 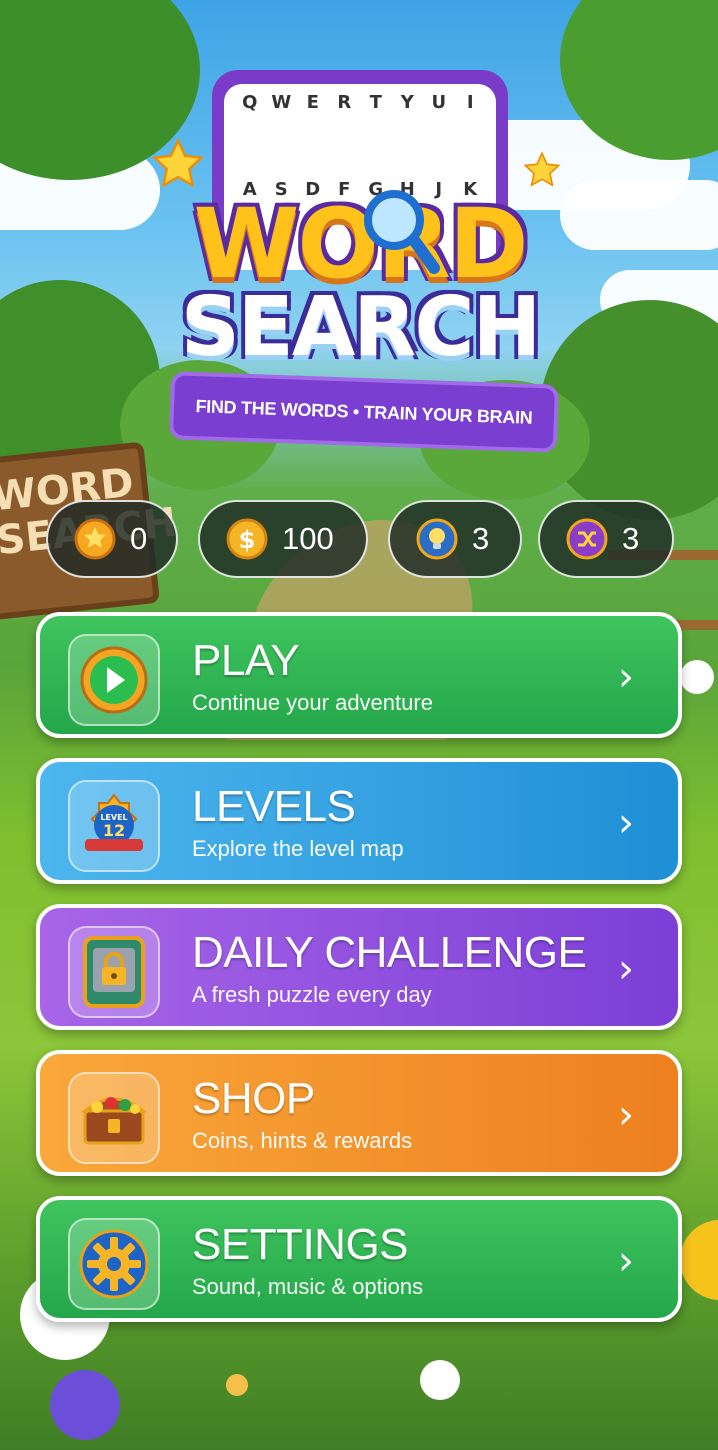 What do you see at coordinates (631, 538) in the screenshot?
I see `shuffles-value: 3` at bounding box center [631, 538].